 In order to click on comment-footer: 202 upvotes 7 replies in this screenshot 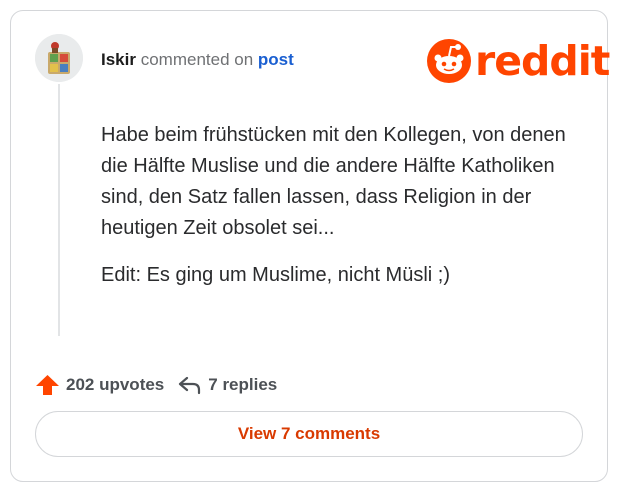, I will do `click(156, 385)`.